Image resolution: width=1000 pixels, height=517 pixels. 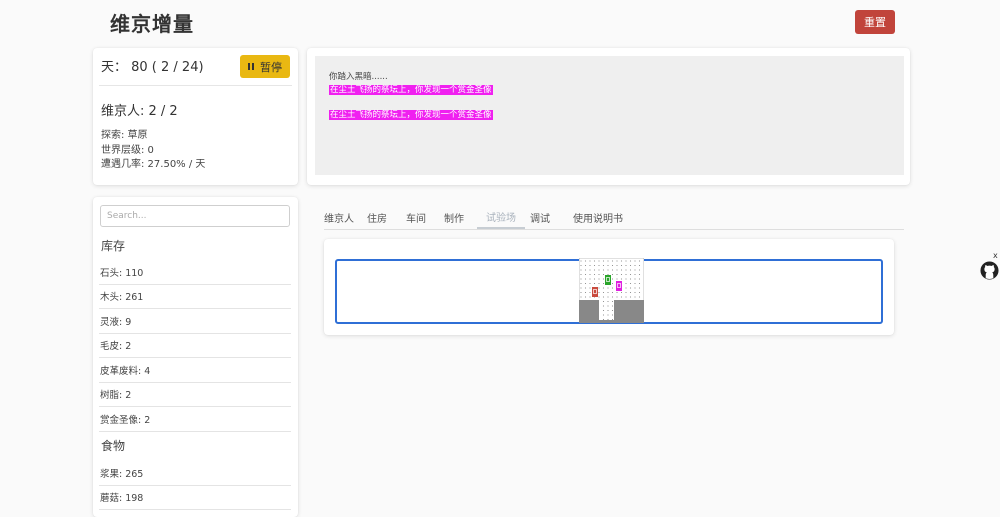 I want to click on food-heading: 食物, so click(x=113, y=446).